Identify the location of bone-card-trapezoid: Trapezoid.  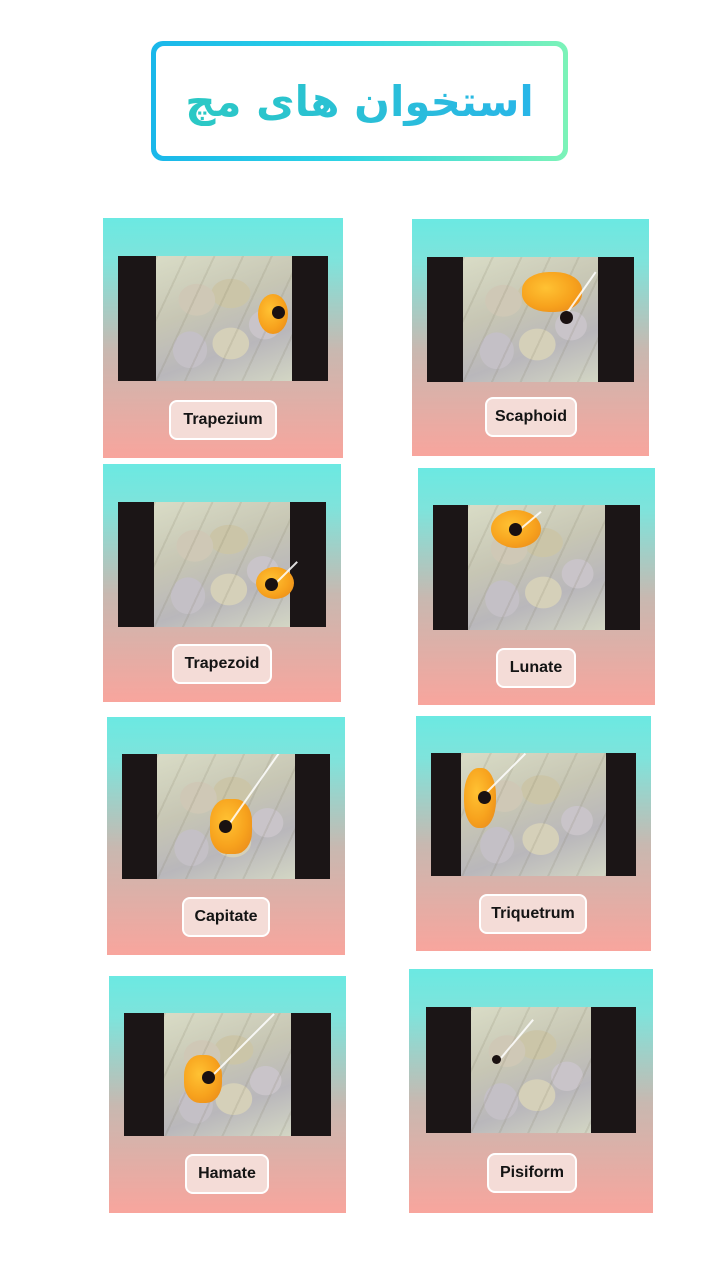
(222, 583).